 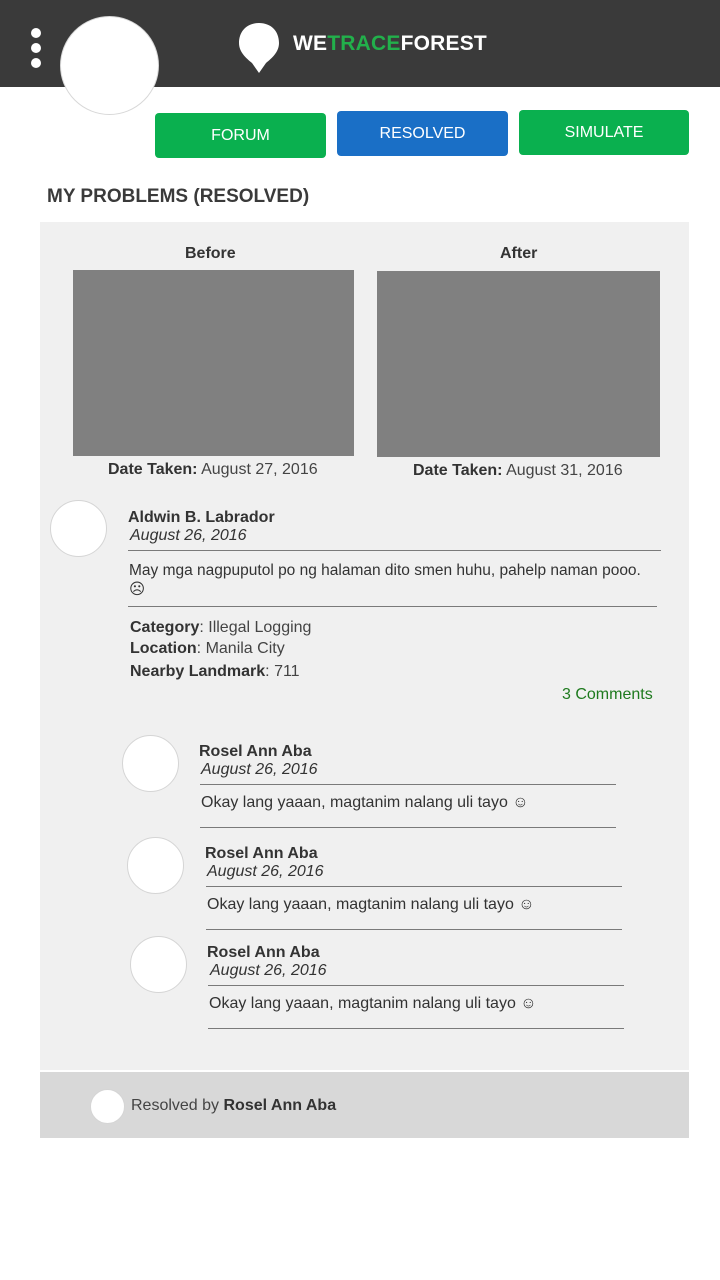 I want to click on page-title: MY PROBLEMS (RESOLVED), so click(x=178, y=196).